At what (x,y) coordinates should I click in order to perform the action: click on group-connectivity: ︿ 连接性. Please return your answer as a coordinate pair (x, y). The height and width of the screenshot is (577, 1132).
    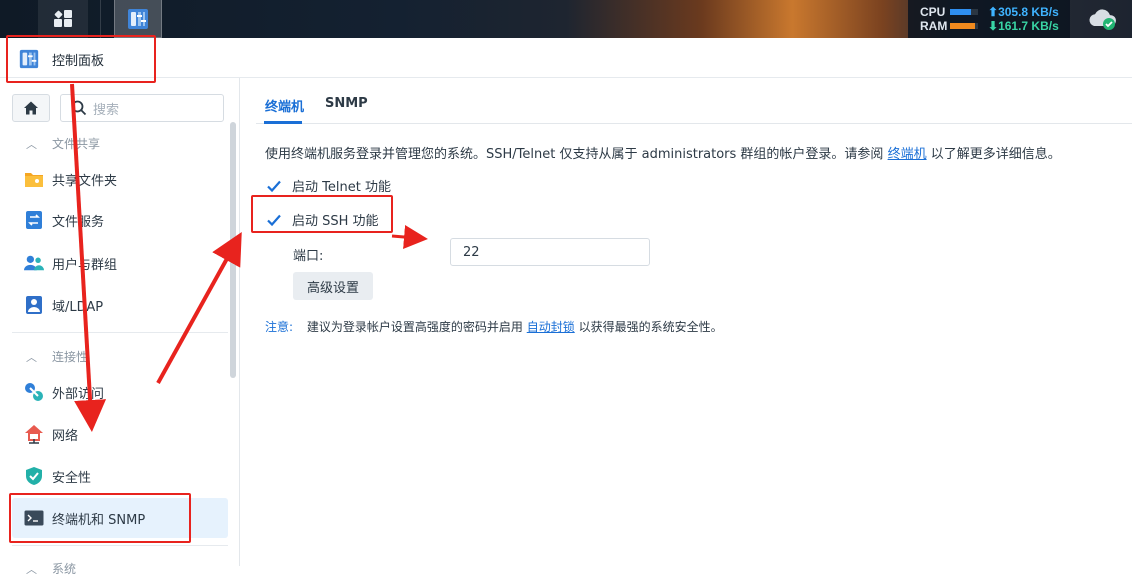
    Looking at the image, I should click on (57, 356).